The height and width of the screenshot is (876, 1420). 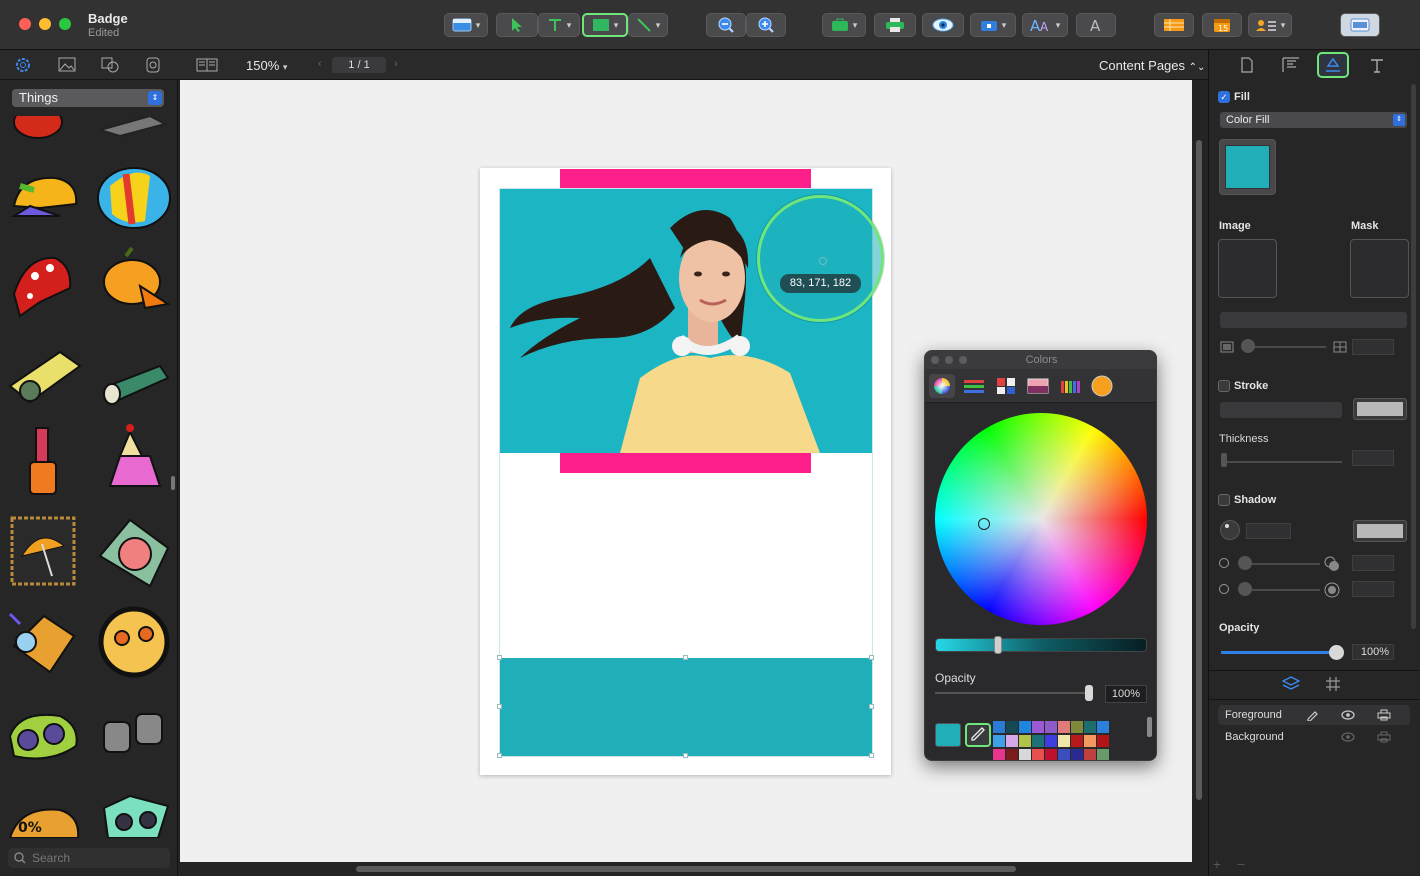 I want to click on clipart-hat-box, so click(x=134, y=553).